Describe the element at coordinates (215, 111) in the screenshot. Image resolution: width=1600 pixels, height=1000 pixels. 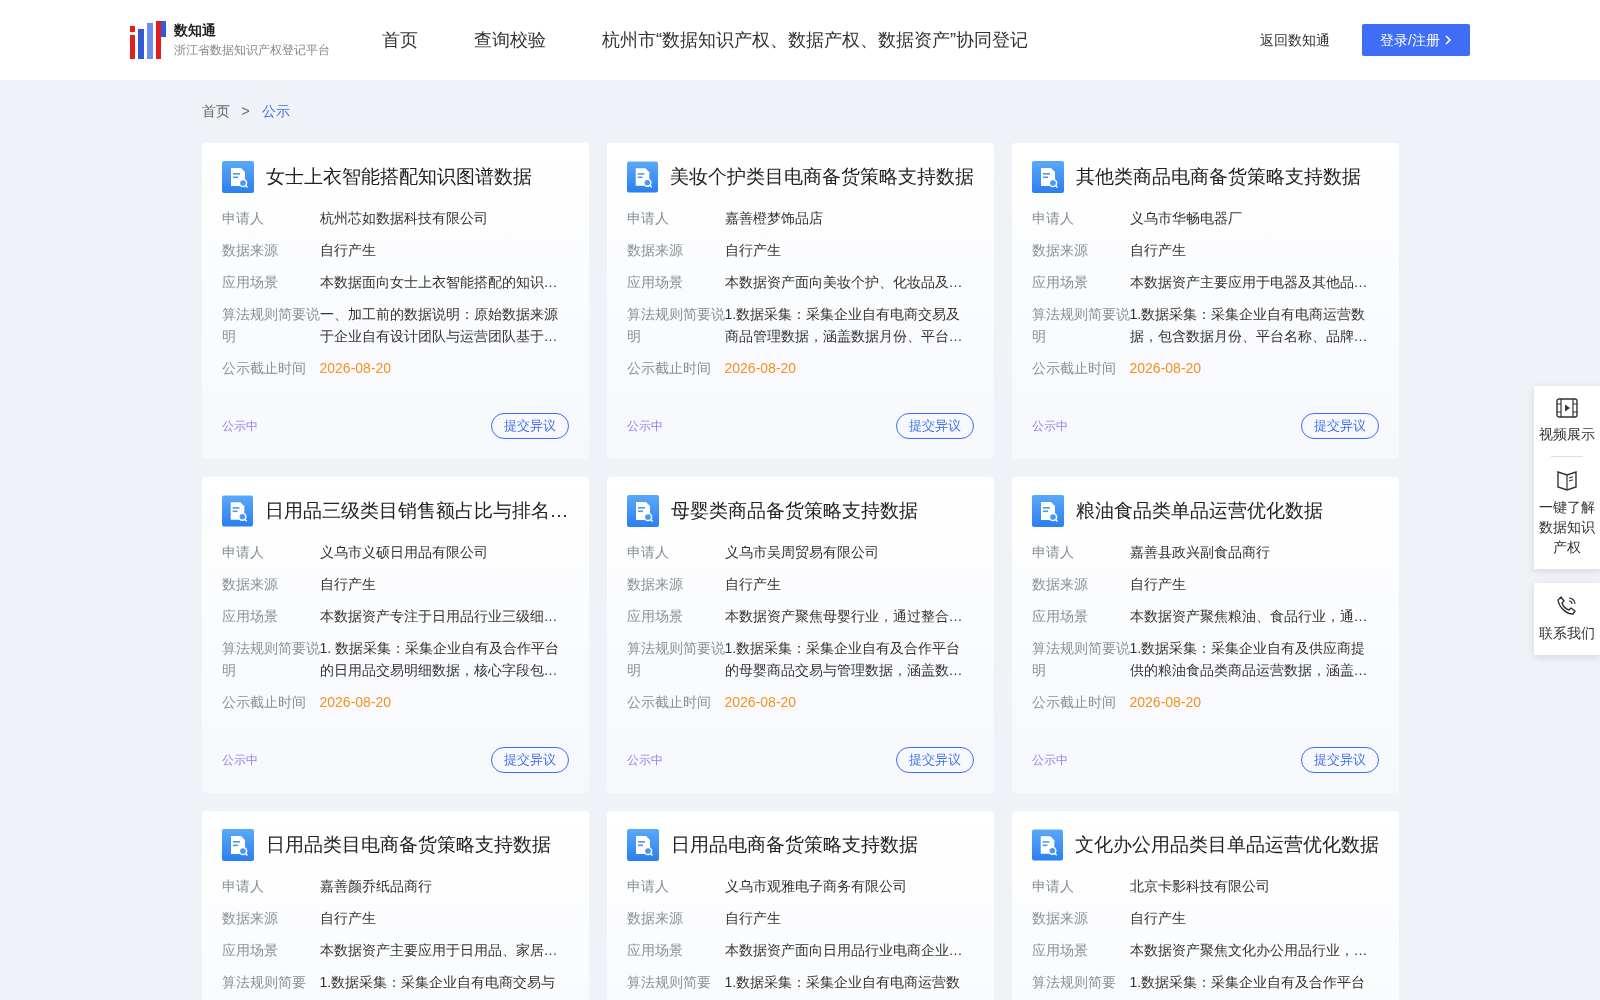
I see `breadcrumb-link: 首页` at that location.